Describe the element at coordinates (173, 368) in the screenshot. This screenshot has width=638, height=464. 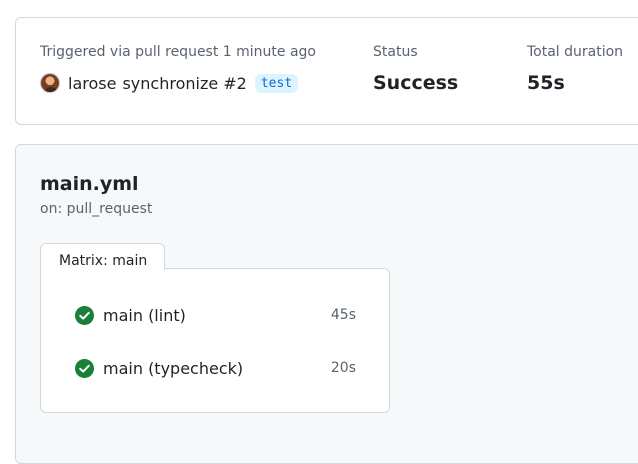
I see `job-name: main (typecheck)` at that location.